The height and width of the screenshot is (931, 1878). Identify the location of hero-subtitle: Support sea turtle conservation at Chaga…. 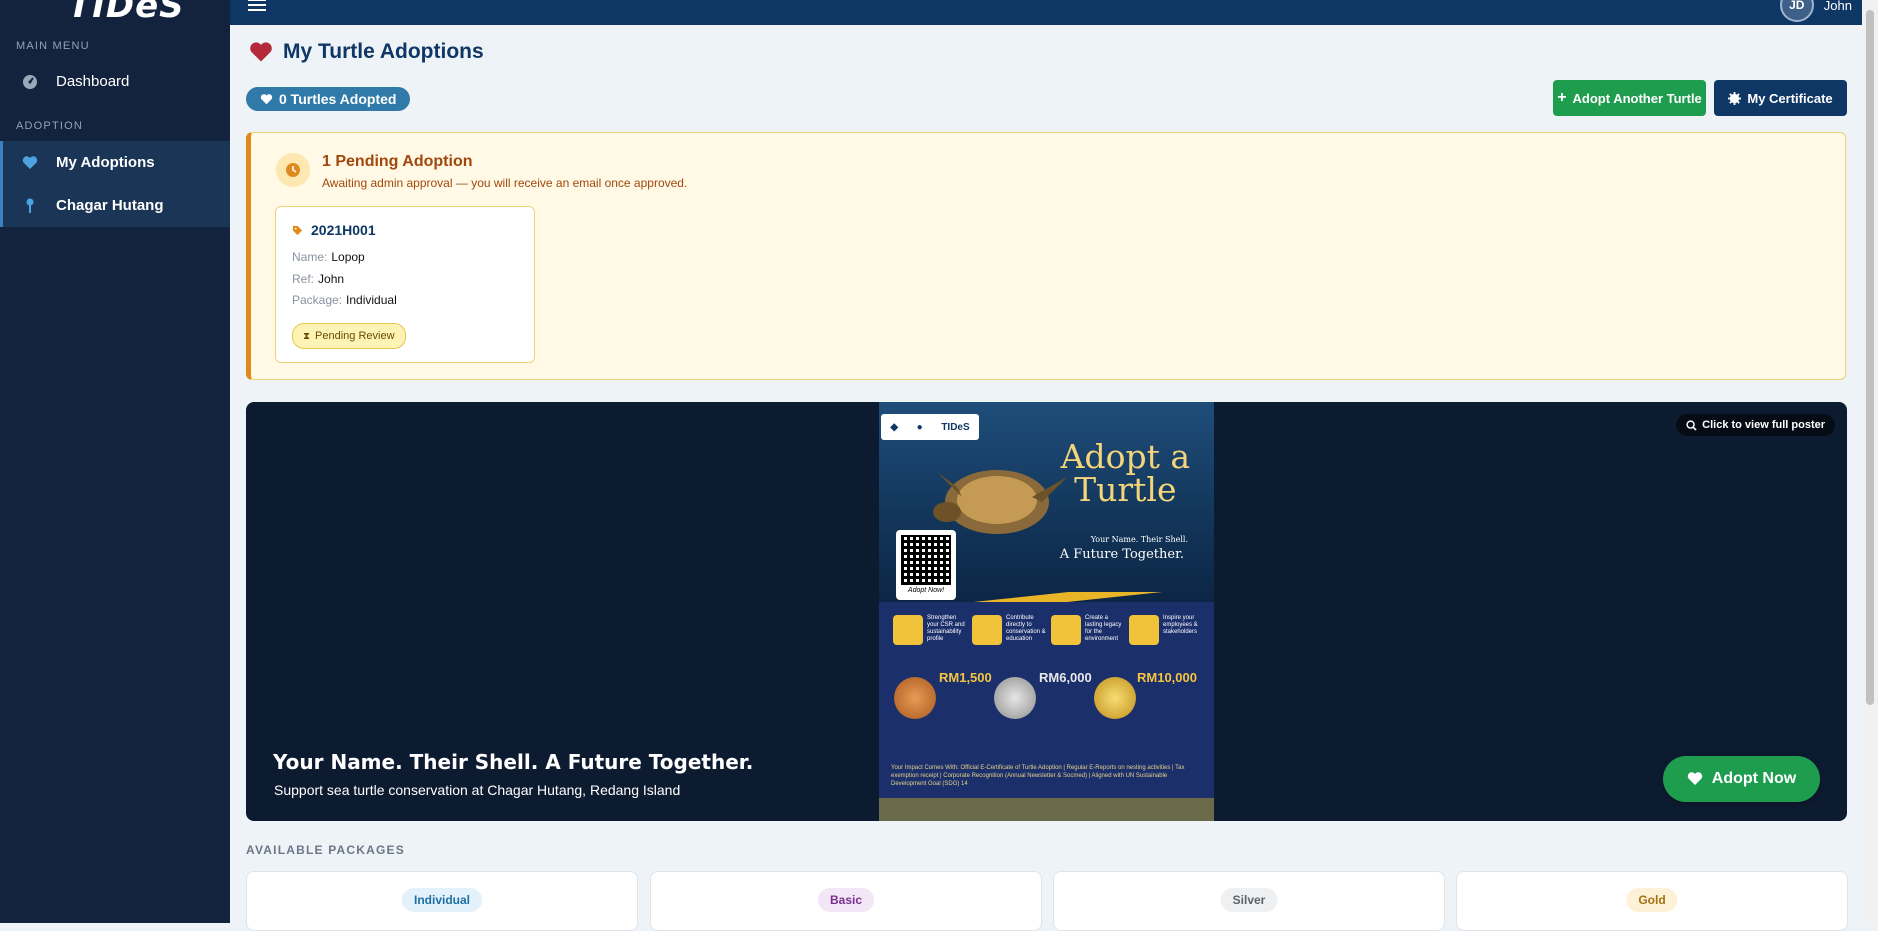
(477, 790).